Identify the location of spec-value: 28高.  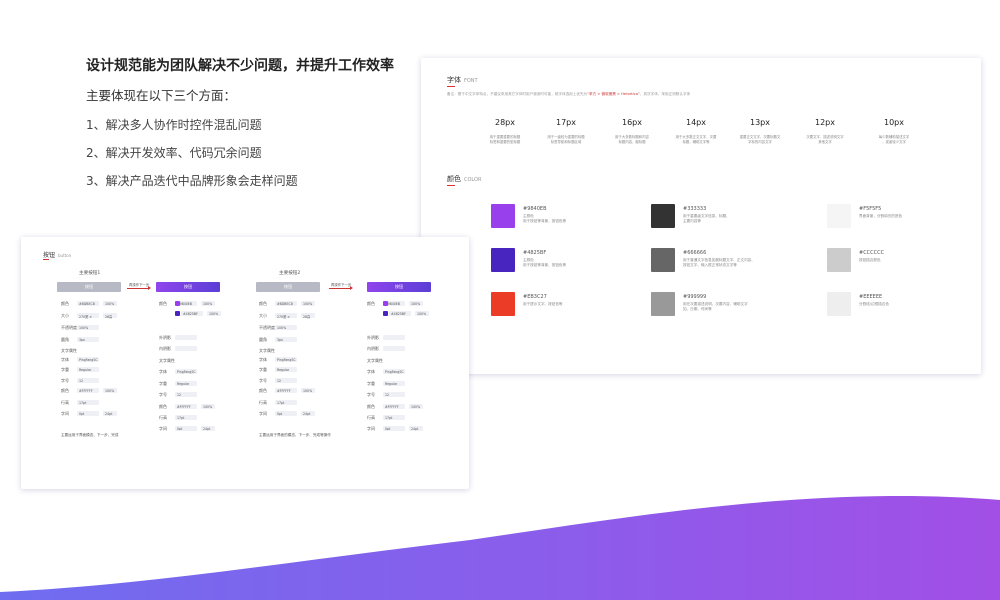
(307, 316).